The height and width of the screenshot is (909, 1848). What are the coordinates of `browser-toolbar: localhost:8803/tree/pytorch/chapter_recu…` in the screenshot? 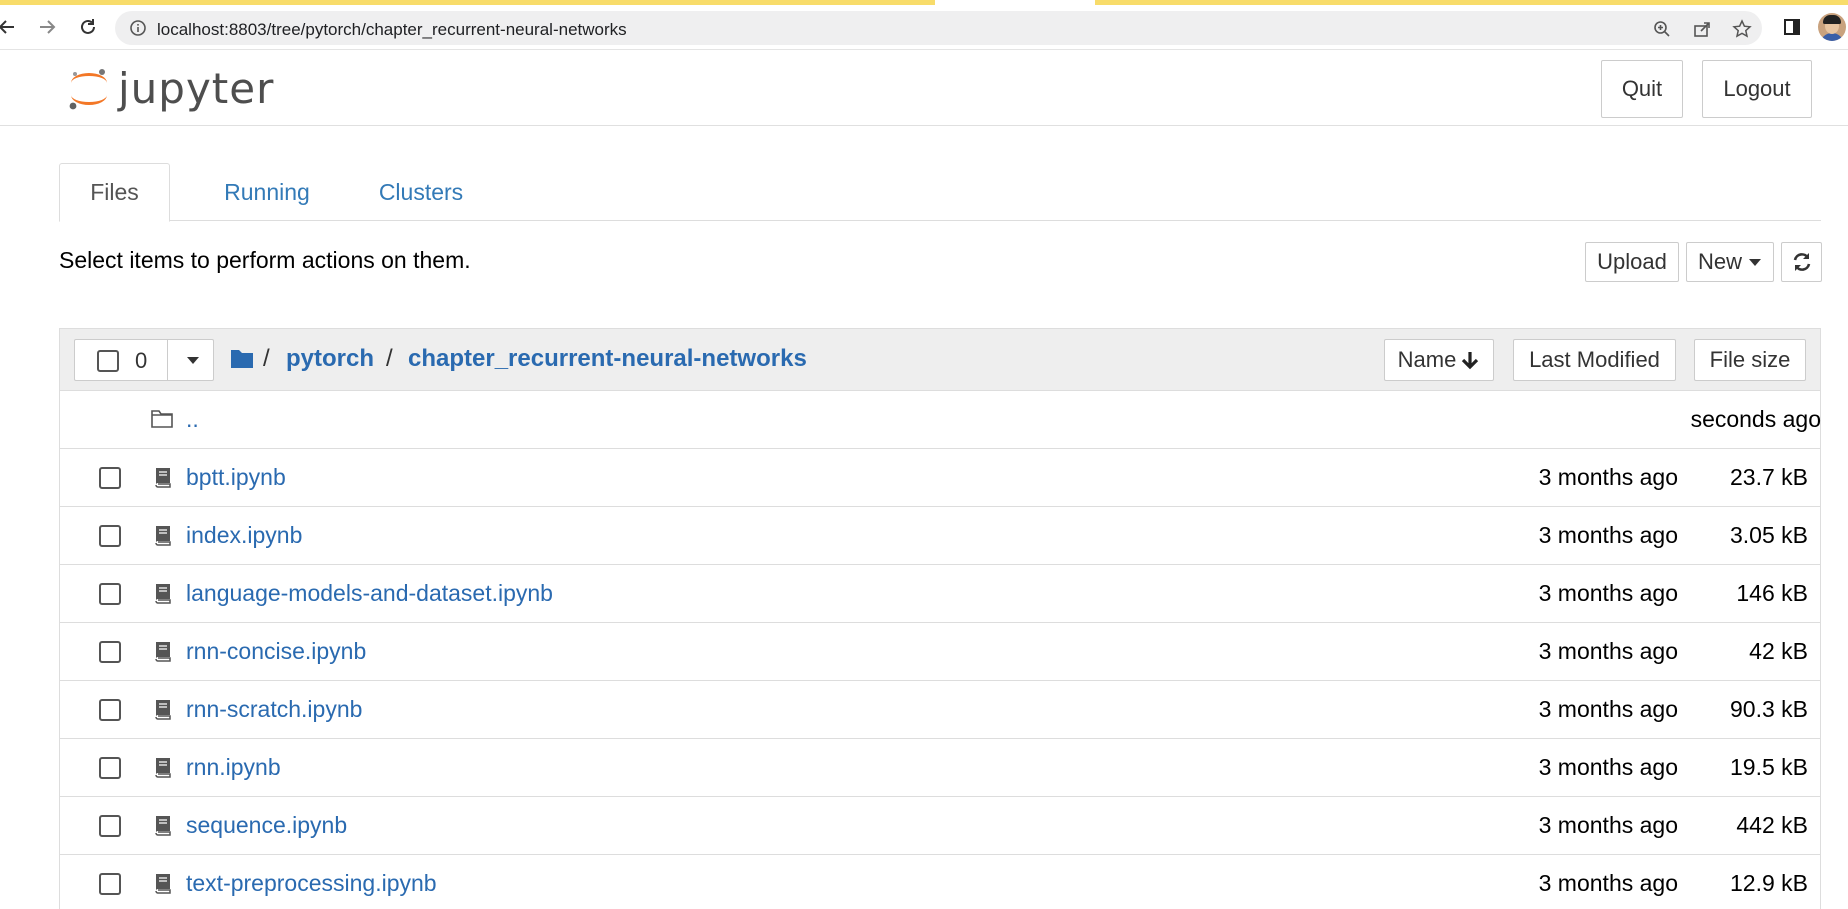 It's located at (924, 27).